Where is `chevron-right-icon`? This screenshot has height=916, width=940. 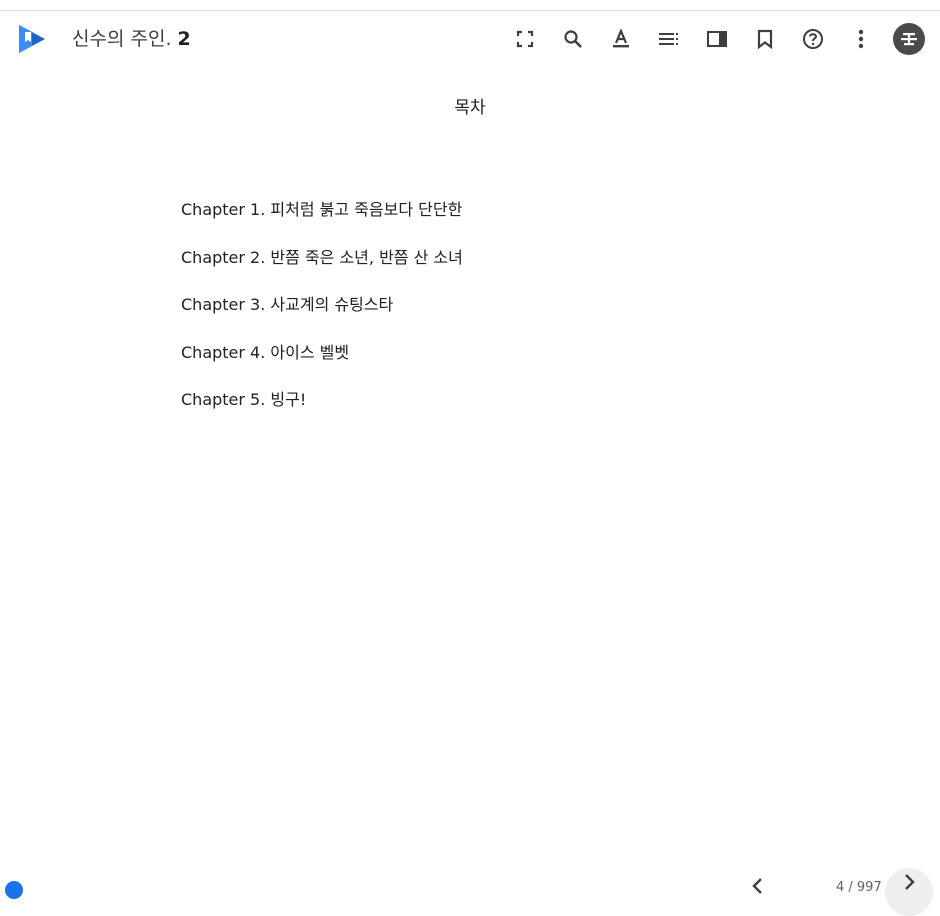 chevron-right-icon is located at coordinates (910, 882).